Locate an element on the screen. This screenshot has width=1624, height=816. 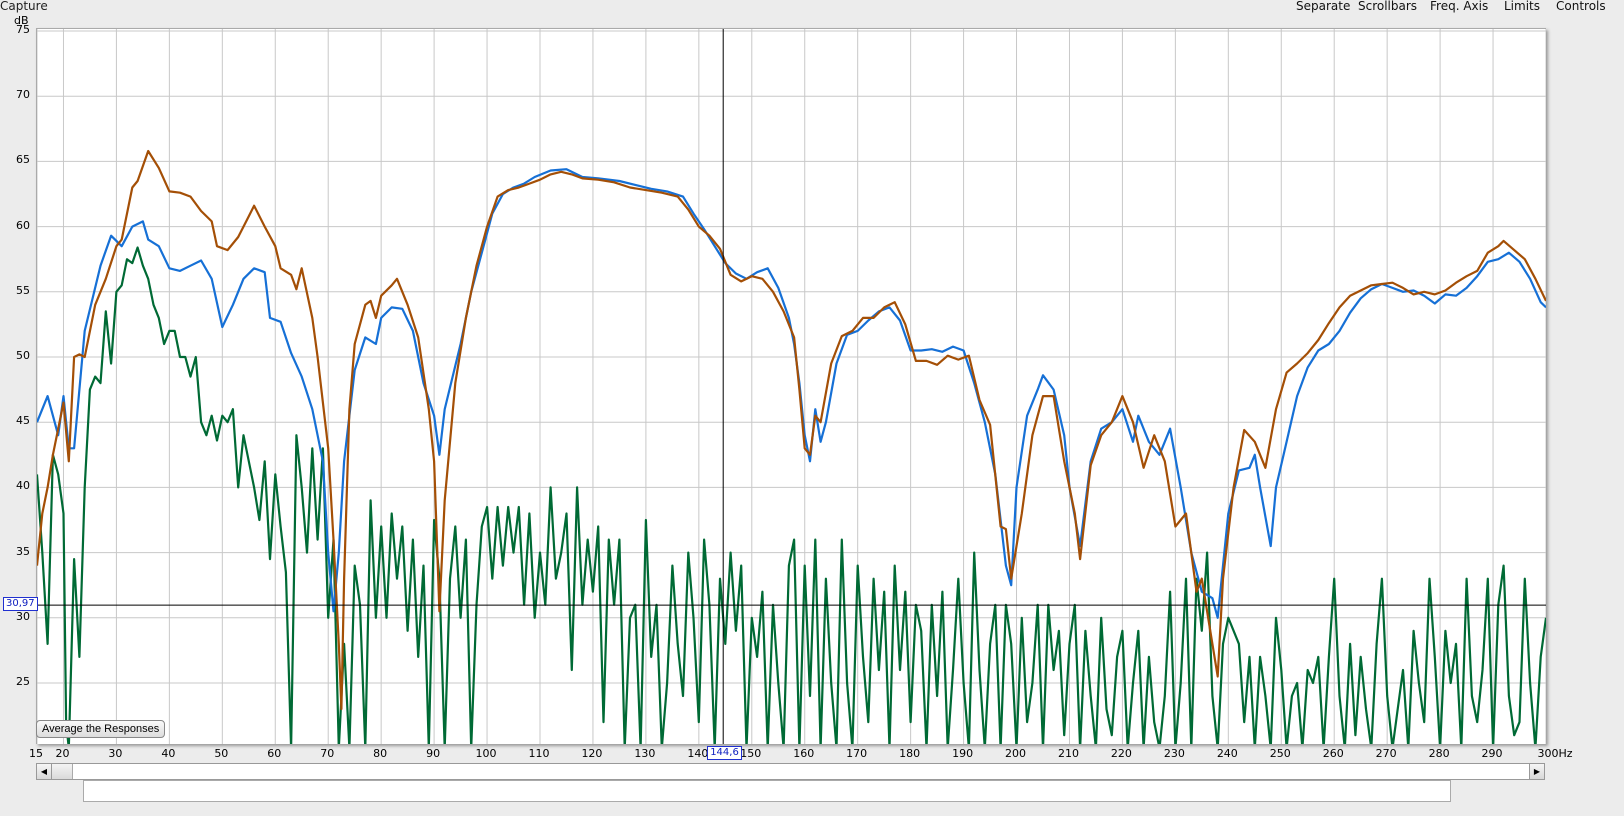
scrollbar-thumb is located at coordinates (62, 771).